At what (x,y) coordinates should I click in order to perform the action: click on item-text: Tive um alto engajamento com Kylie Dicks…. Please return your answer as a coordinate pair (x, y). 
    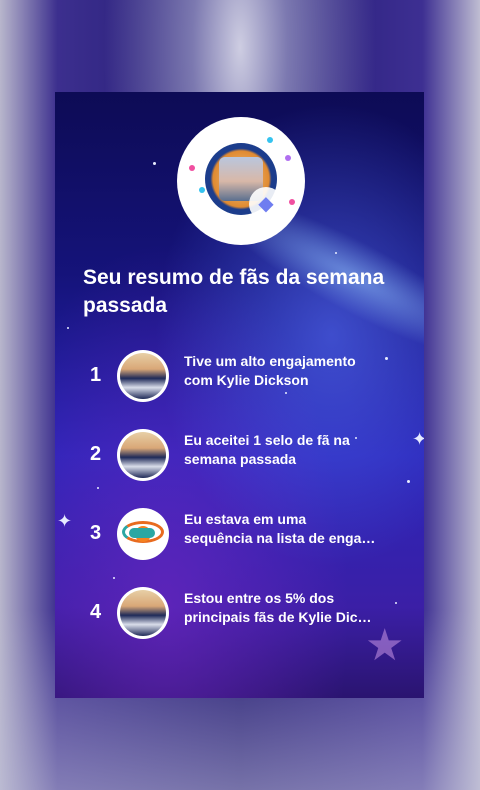
    Looking at the image, I should click on (299, 371).